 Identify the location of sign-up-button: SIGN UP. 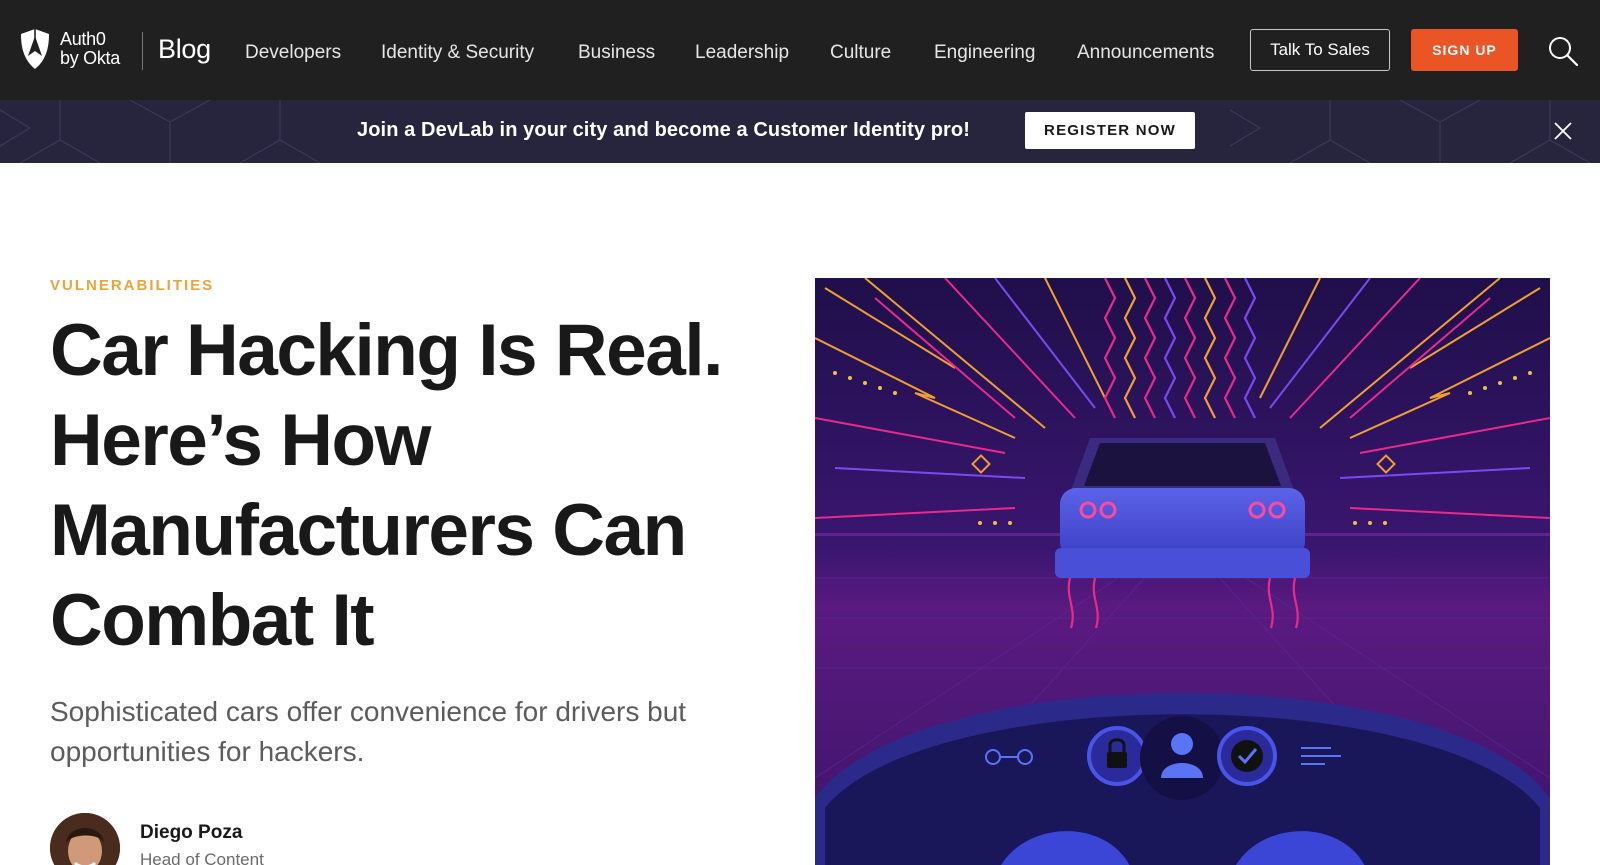
(1464, 50).